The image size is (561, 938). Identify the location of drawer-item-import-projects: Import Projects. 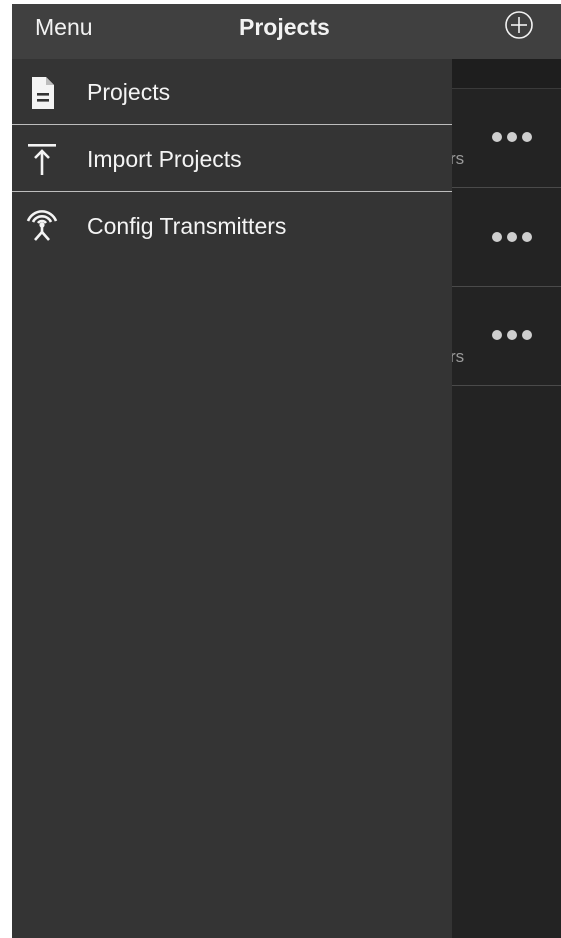
(232, 159).